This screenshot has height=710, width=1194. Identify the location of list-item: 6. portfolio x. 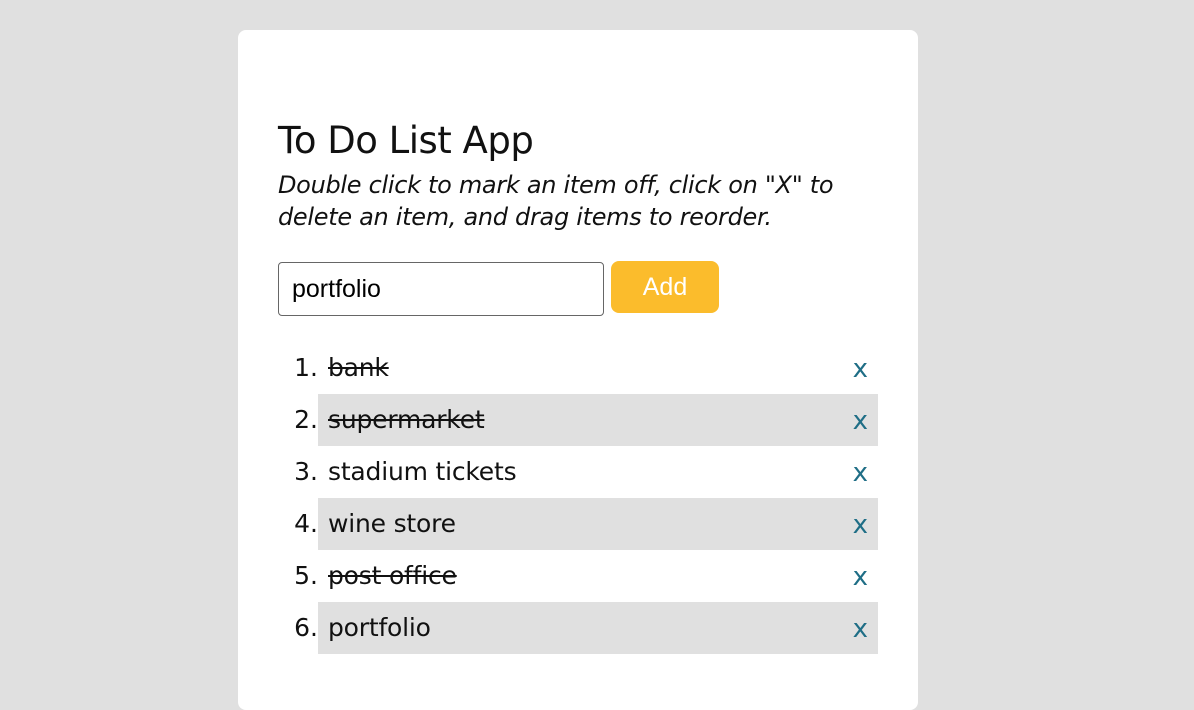
(578, 628).